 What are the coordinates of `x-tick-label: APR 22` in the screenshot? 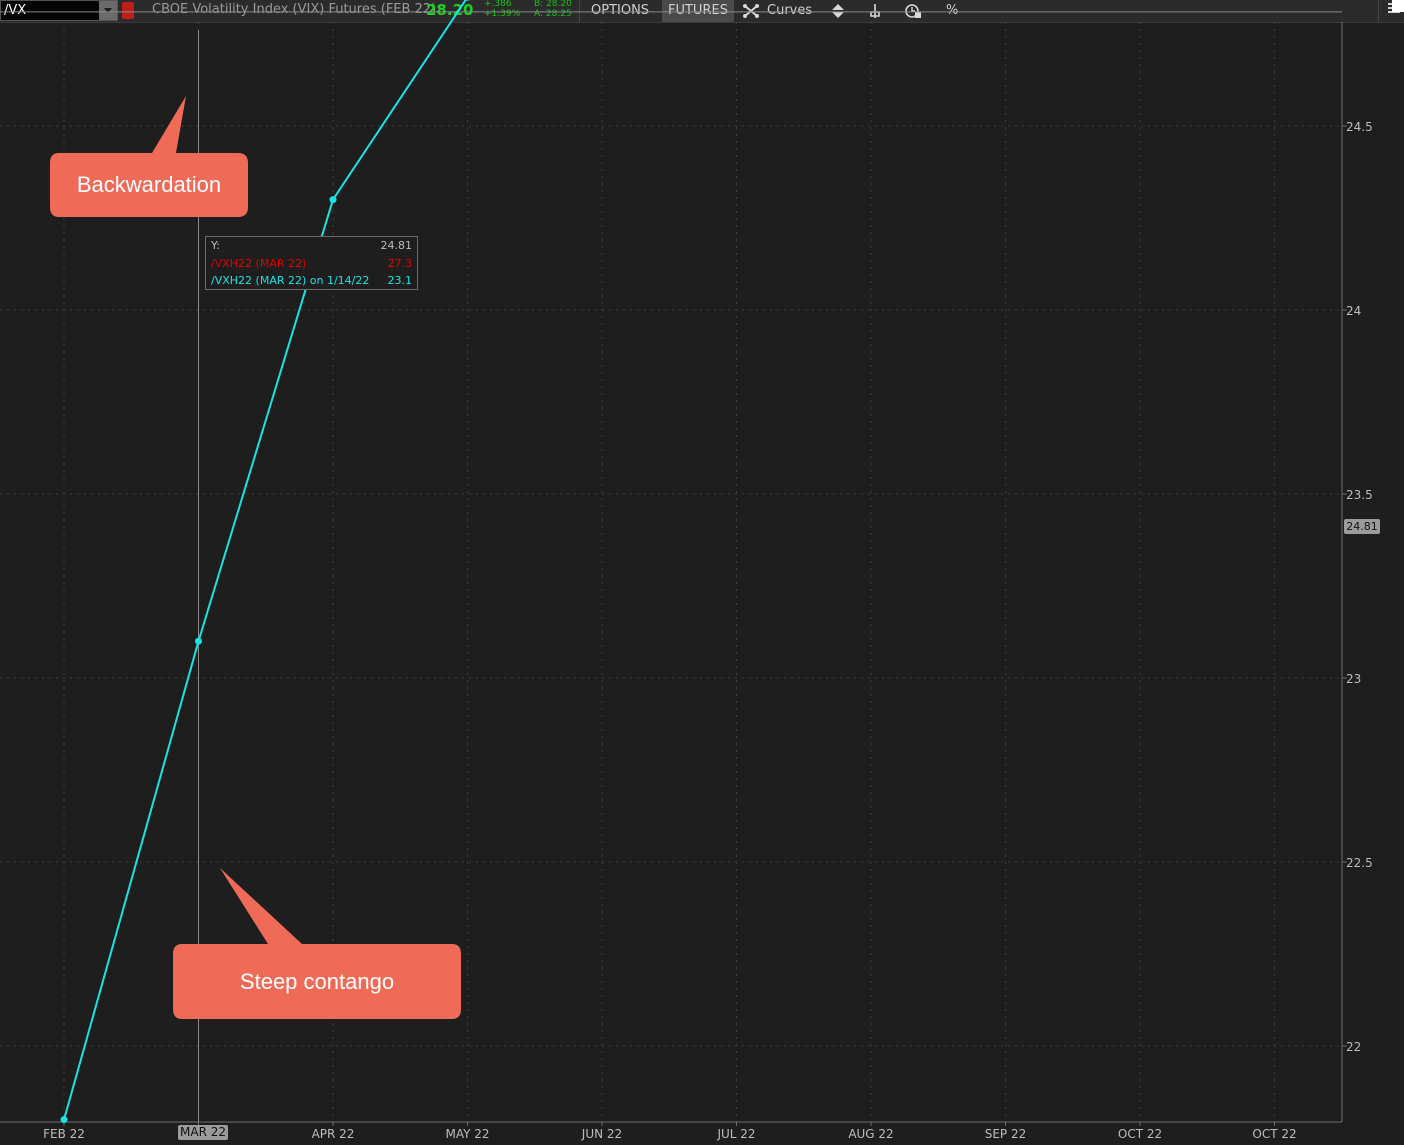 It's located at (333, 1134).